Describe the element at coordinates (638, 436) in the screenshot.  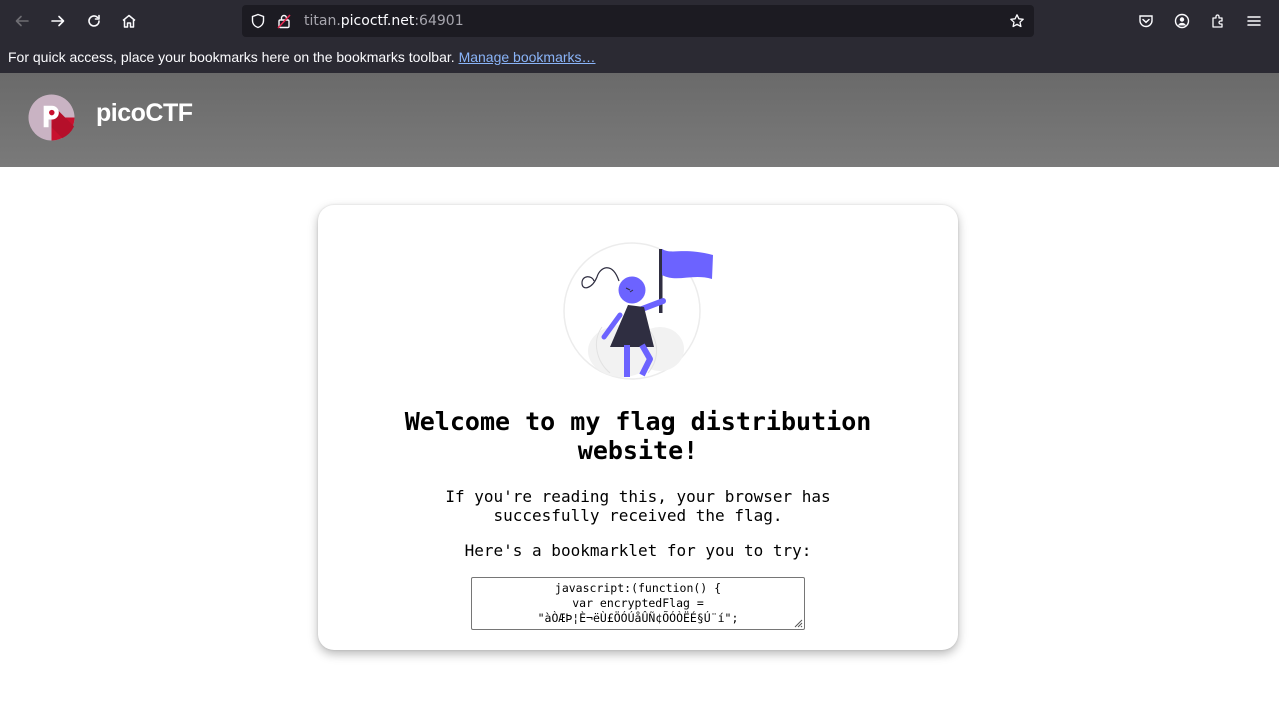
I see `page-title: Welcome to my flag distribution website!` at that location.